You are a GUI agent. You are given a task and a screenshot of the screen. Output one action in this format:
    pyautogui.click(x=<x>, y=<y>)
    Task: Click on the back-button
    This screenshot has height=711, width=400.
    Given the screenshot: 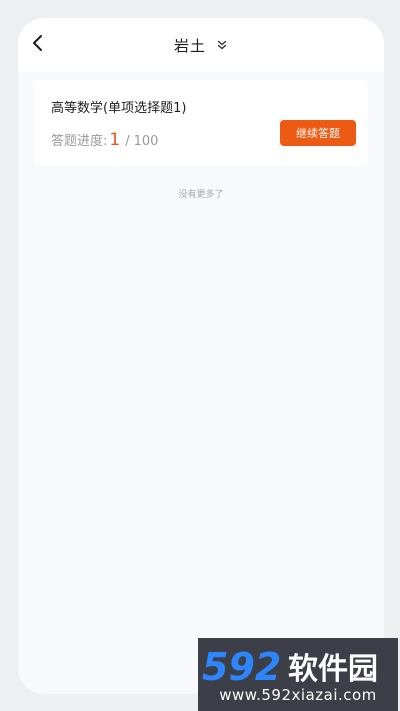 What is the action you would take?
    pyautogui.click(x=38, y=45)
    